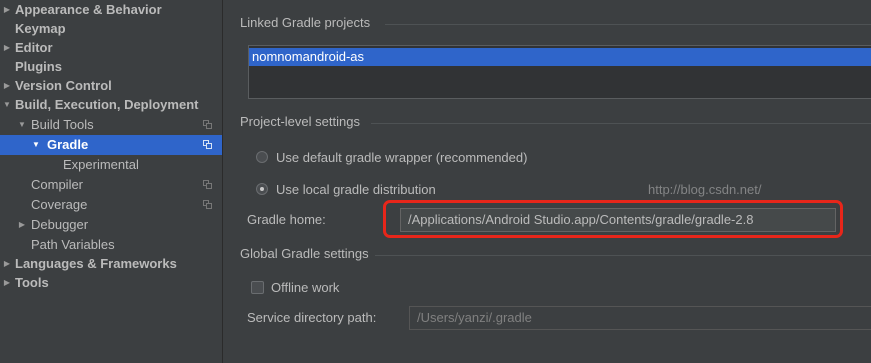 The width and height of the screenshot is (871, 363). What do you see at coordinates (73, 244) in the screenshot?
I see `sidebar-item-label: Path Variables` at bounding box center [73, 244].